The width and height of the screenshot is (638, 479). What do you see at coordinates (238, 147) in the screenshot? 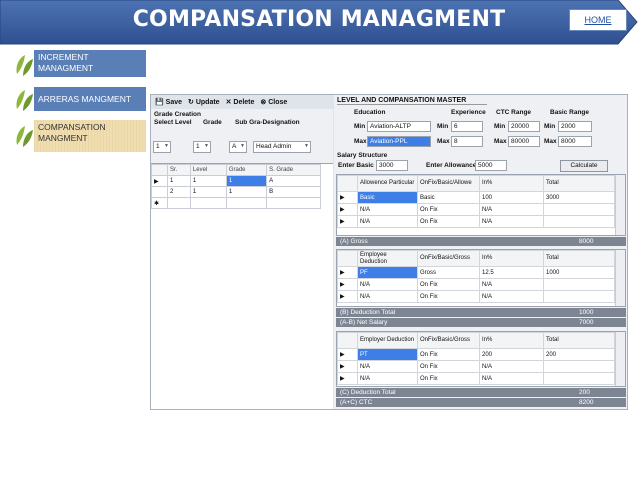
I see `sub-grade-select: A ▼` at bounding box center [238, 147].